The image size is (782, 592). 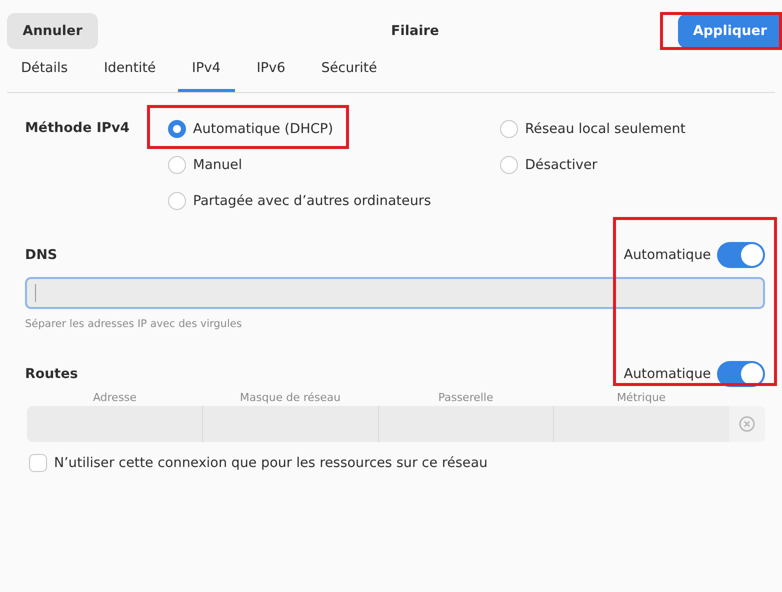 What do you see at coordinates (52, 31) in the screenshot?
I see `cancel-button: Annuler` at bounding box center [52, 31].